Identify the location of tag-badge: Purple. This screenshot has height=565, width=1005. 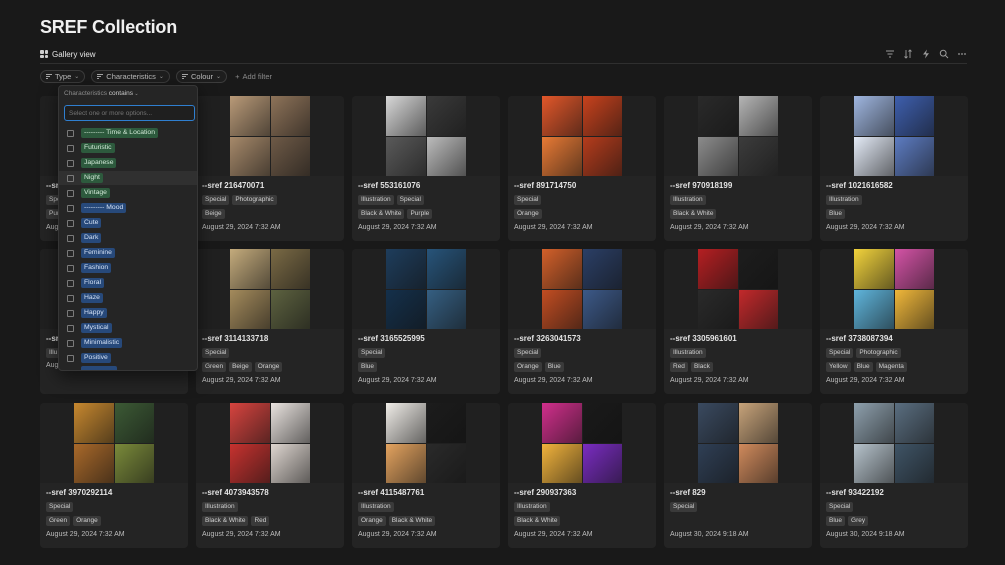
(420, 214).